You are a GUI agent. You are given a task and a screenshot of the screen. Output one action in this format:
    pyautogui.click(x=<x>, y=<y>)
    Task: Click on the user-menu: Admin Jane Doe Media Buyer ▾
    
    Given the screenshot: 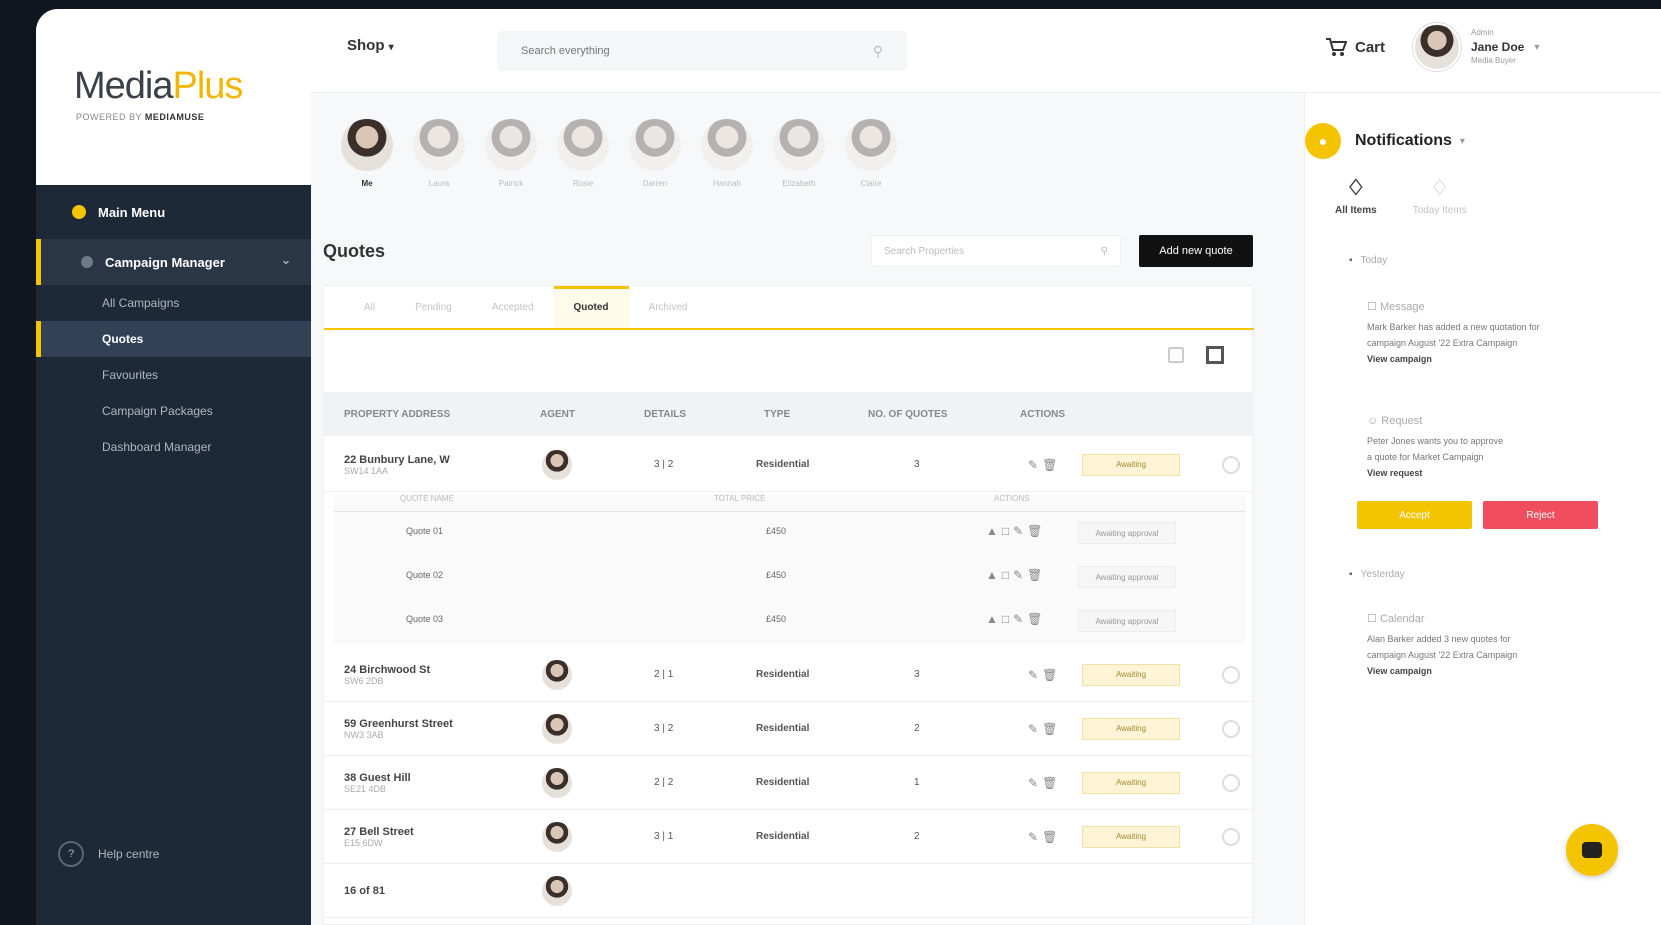 What is the action you would take?
    pyautogui.click(x=1476, y=47)
    